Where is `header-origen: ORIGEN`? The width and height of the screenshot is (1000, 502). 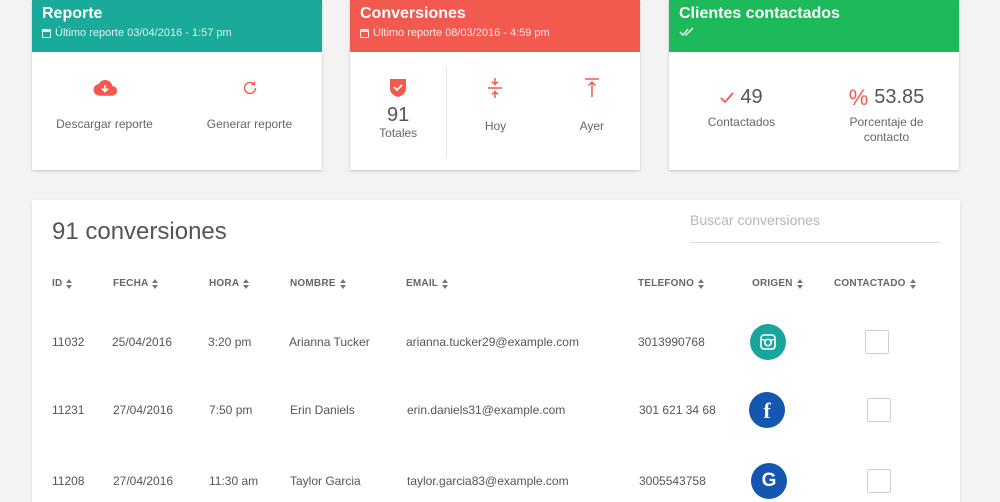
header-origen: ORIGEN is located at coordinates (778, 283).